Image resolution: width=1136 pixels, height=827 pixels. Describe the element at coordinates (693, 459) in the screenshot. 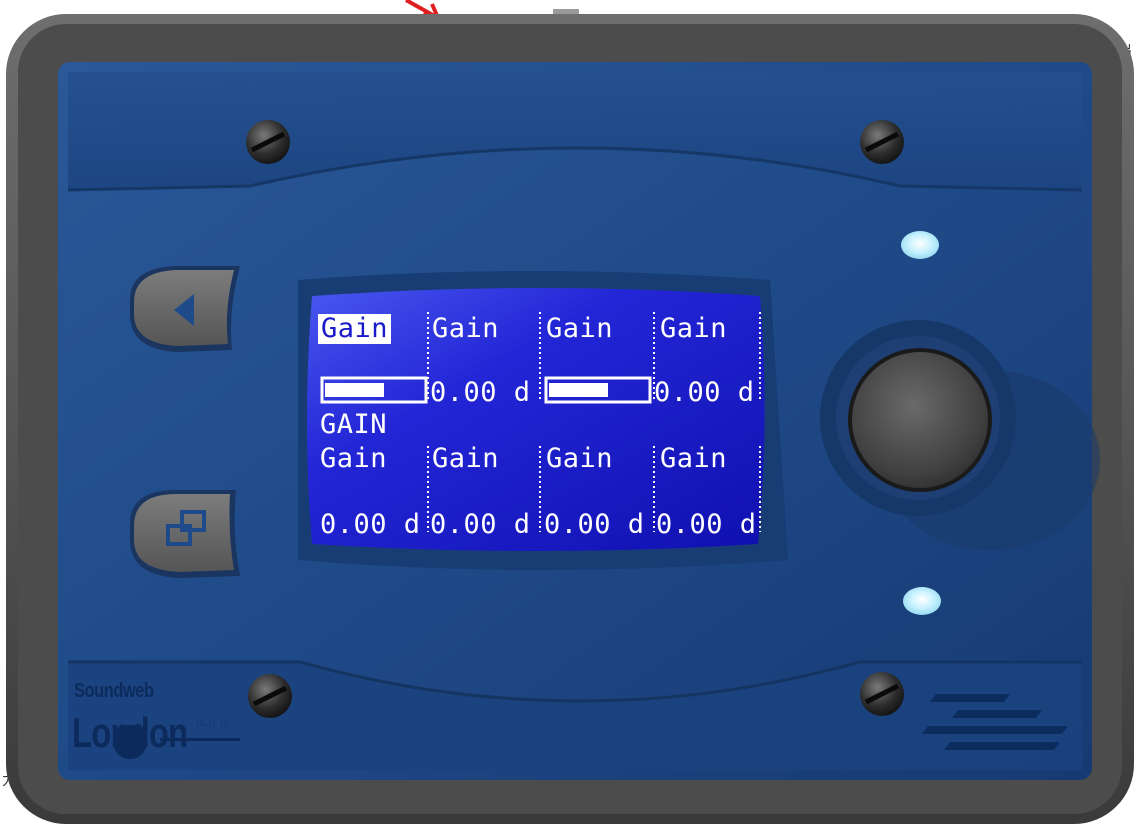

I see `lcd-bottom-label-4: Gain` at that location.